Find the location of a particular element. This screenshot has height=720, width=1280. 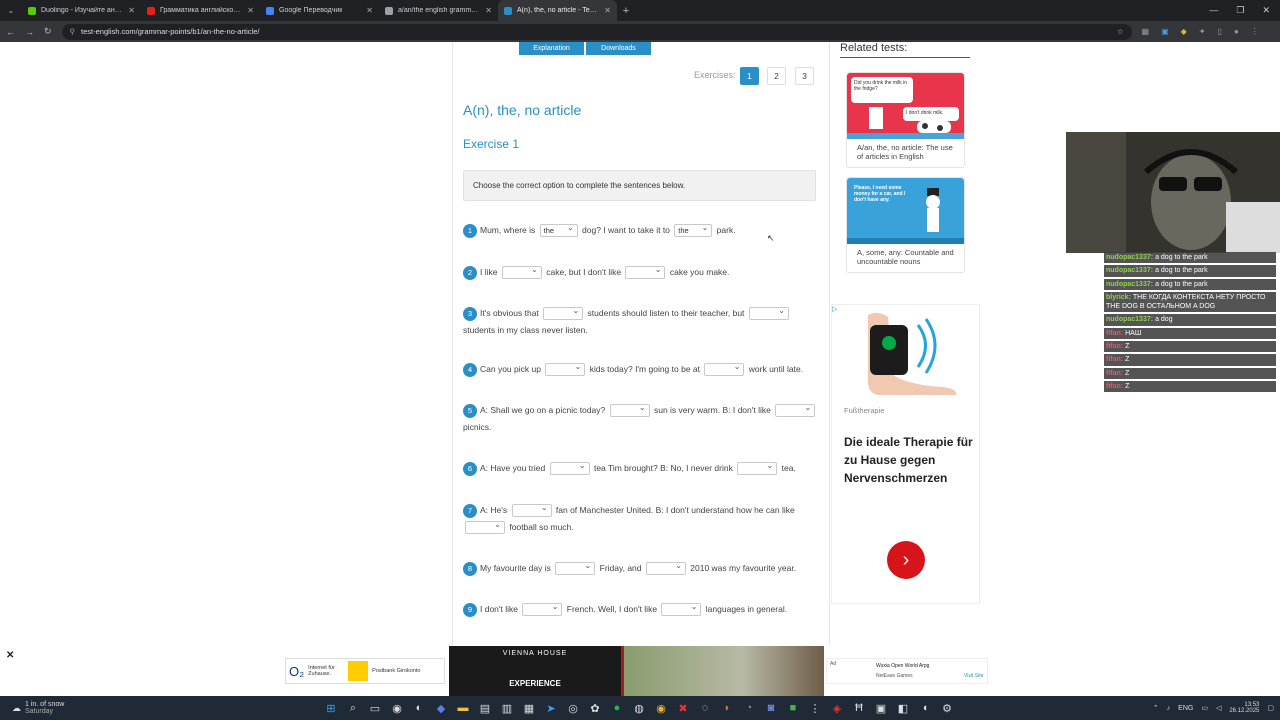

menu-dots-icon: ⋮ is located at coordinates (1255, 31).